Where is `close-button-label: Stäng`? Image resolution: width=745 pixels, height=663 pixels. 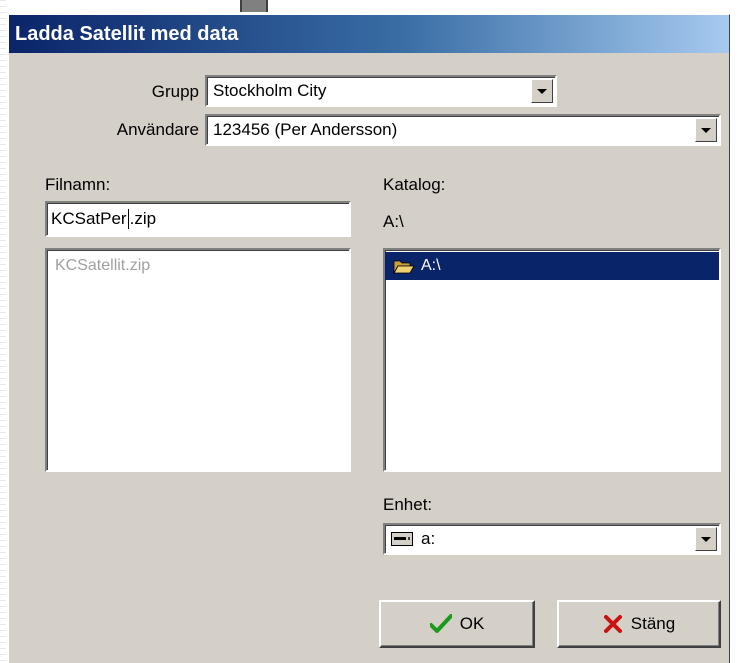 close-button-label: Stäng is located at coordinates (653, 623).